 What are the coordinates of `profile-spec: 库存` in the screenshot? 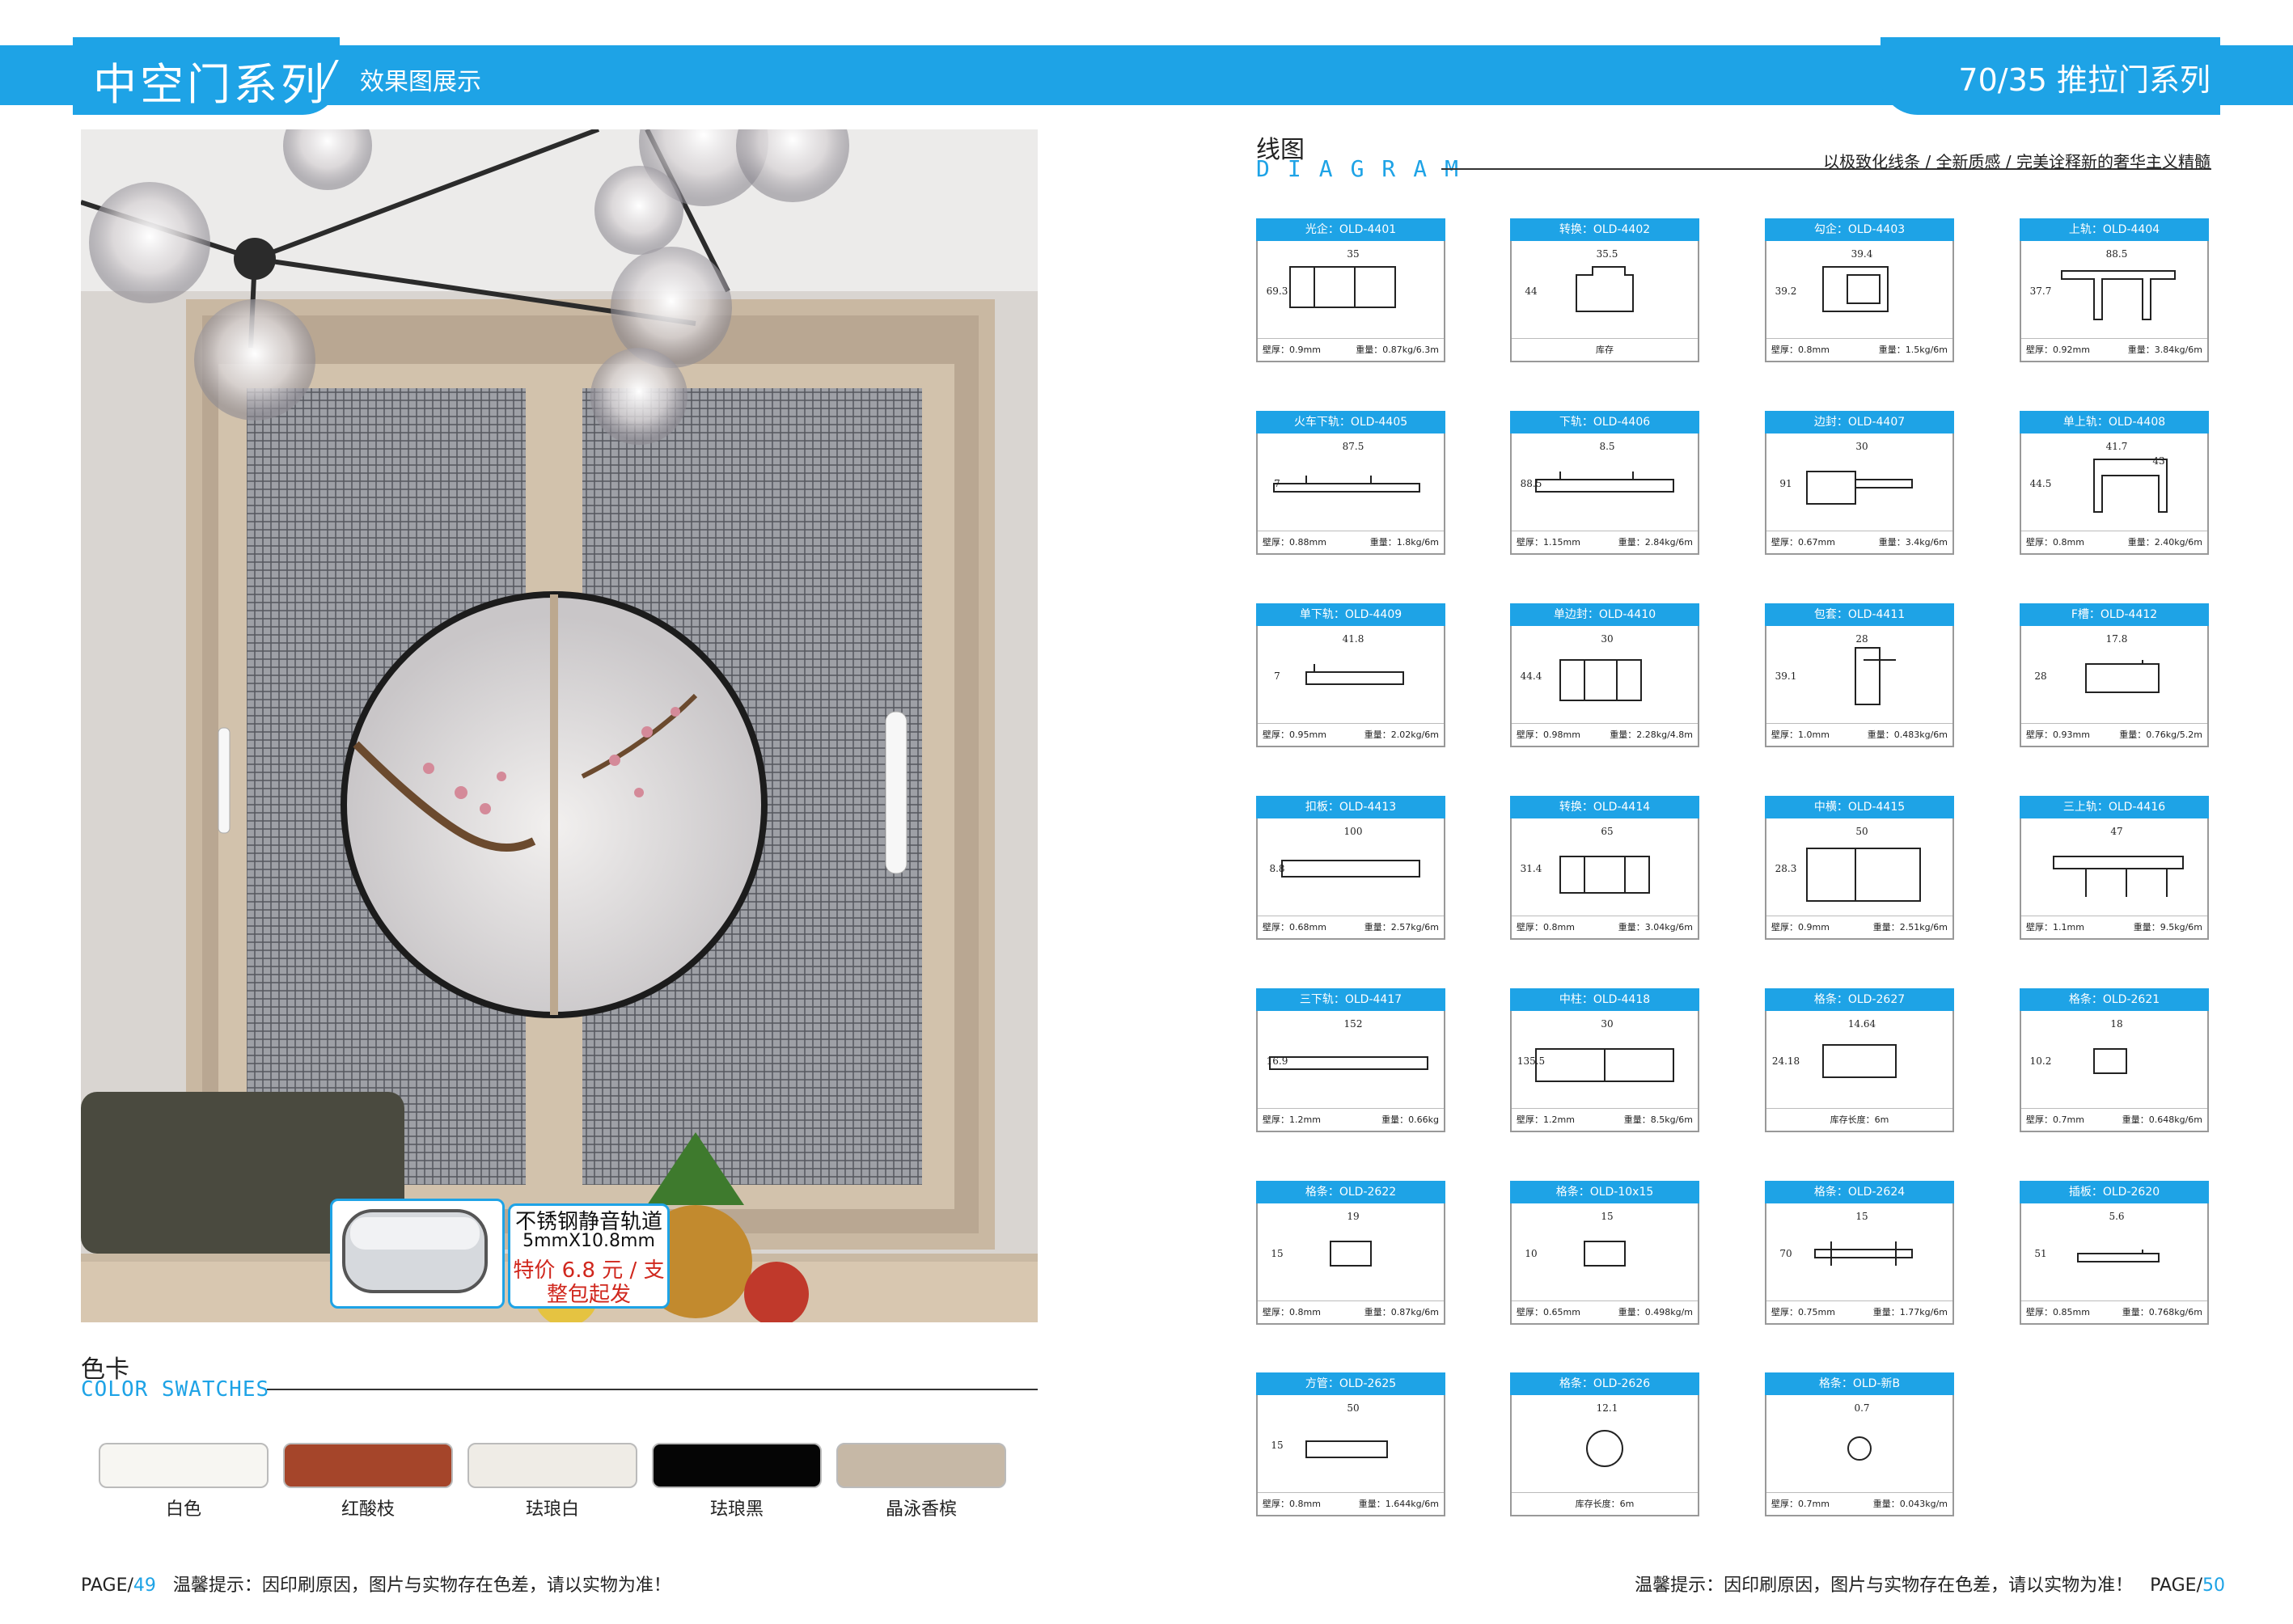 It's located at (1605, 349).